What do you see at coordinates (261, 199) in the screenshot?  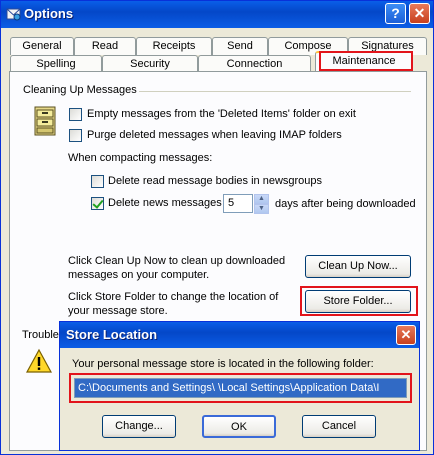 I see `spin-up-icon: ▲` at bounding box center [261, 199].